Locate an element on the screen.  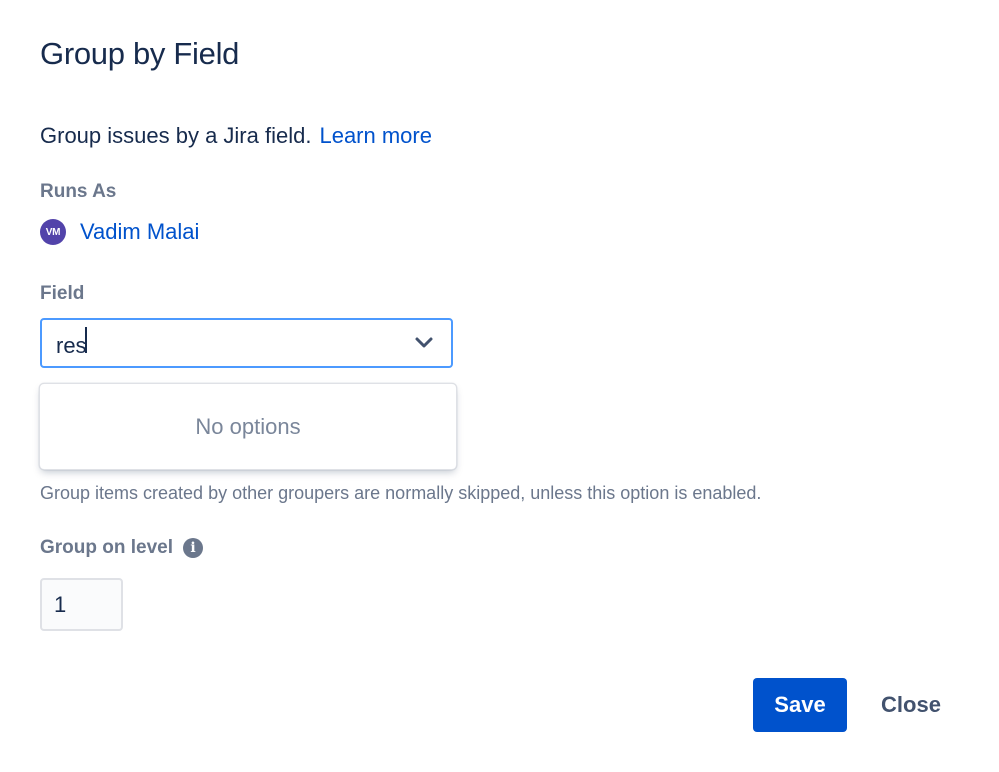
dialog-description: Group issues by a Jira field. Learn more is located at coordinates (236, 136).